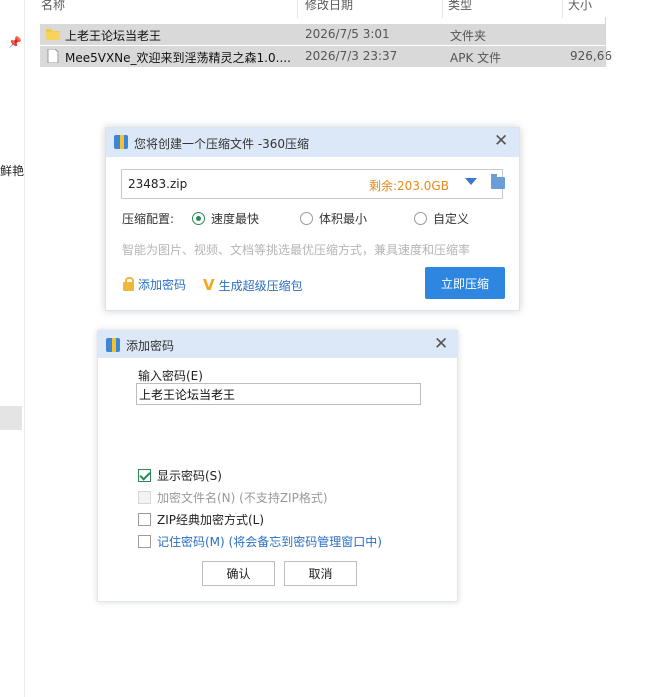 This screenshot has width=647, height=697. I want to click on vip-v-icon: V, so click(209, 285).